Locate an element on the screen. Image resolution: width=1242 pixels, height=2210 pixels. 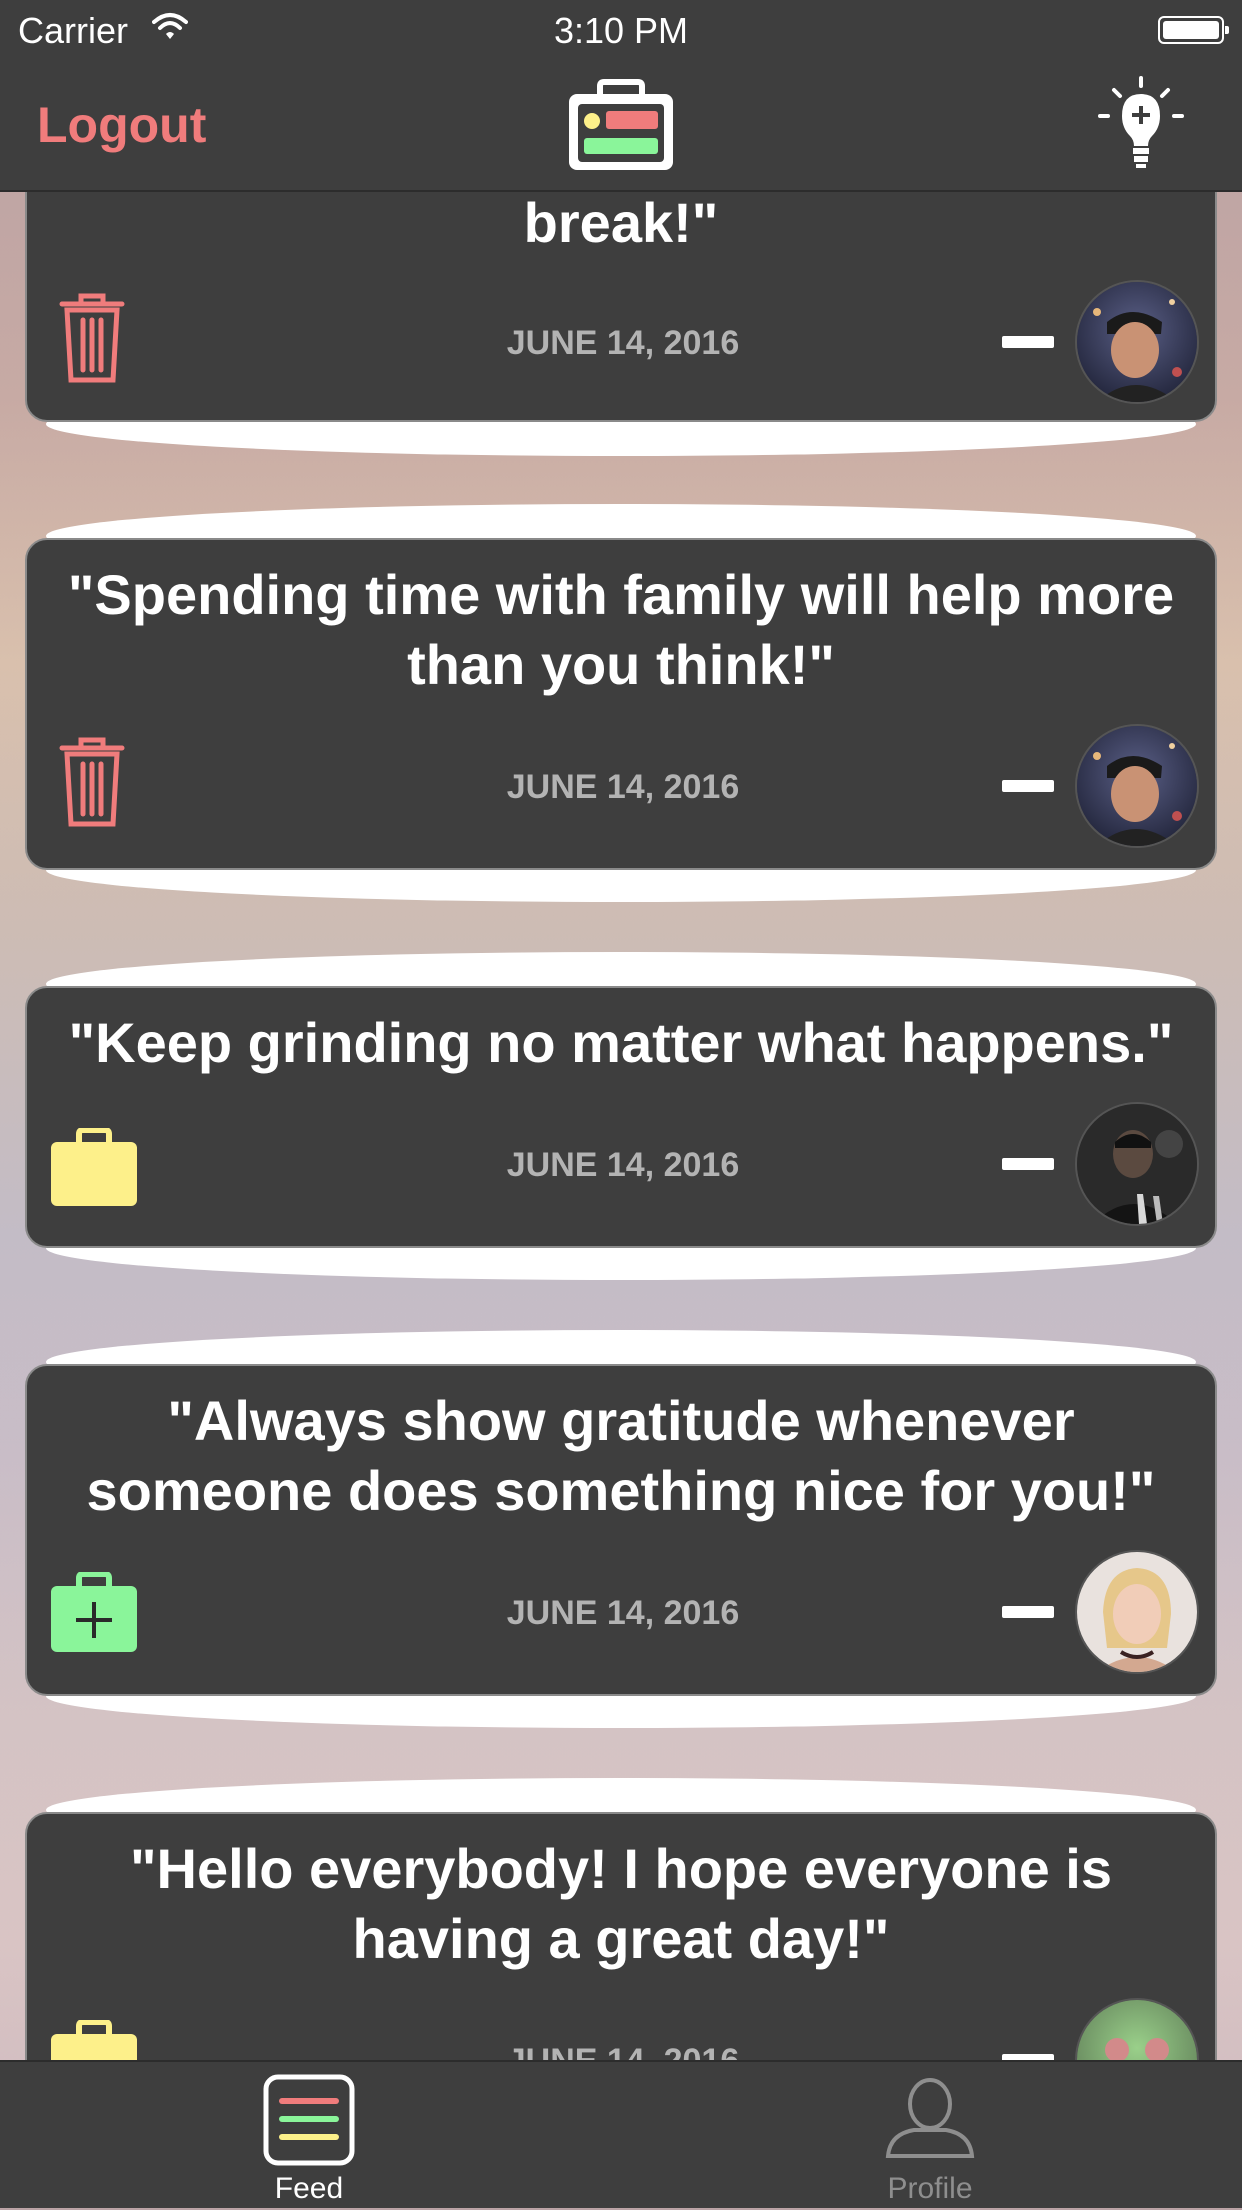
tab-profile: Profile is located at coordinates (930, 2136).